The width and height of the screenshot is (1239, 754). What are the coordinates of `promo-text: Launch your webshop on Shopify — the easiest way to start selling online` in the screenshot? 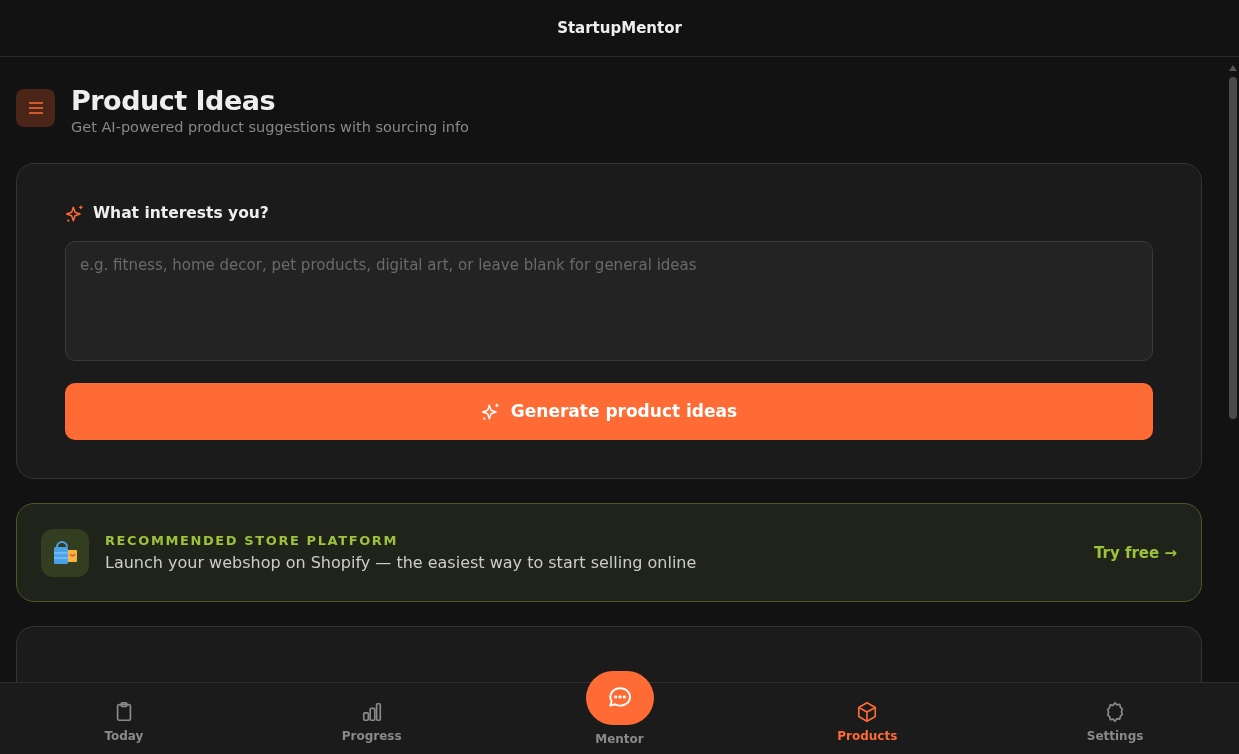 It's located at (401, 562).